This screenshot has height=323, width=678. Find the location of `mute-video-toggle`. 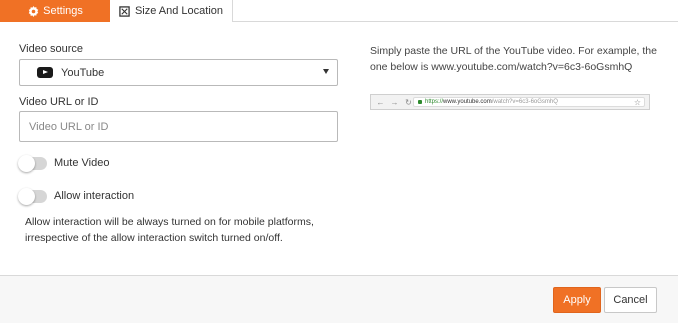

mute-video-toggle is located at coordinates (32, 163).